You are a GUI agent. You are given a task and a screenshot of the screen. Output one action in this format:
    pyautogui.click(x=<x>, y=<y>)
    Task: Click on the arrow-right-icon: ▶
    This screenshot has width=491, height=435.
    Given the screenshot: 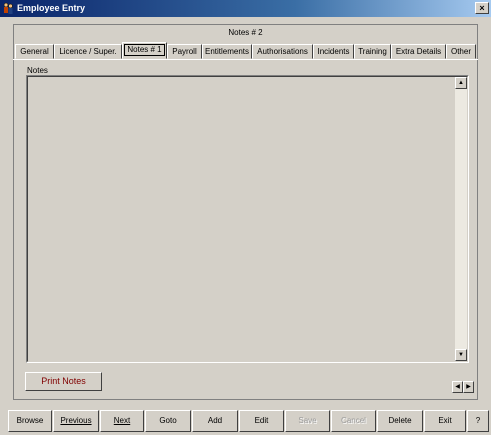 What is the action you would take?
    pyautogui.click(x=468, y=387)
    